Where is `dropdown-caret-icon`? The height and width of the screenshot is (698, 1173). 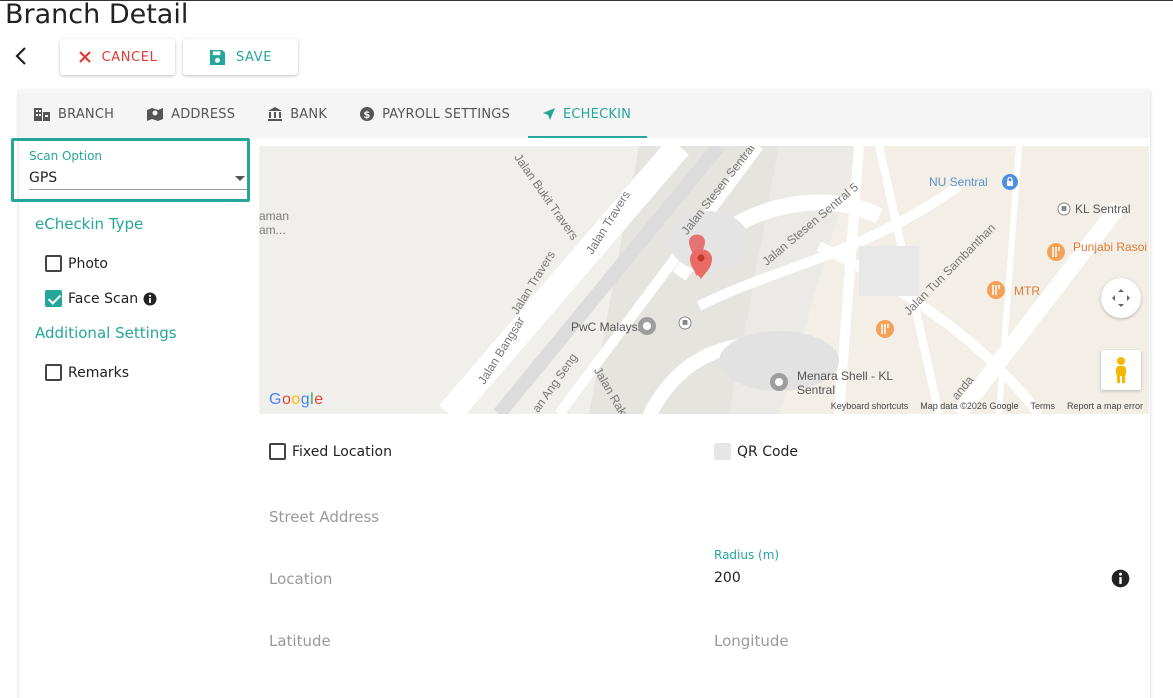
dropdown-caret-icon is located at coordinates (240, 178).